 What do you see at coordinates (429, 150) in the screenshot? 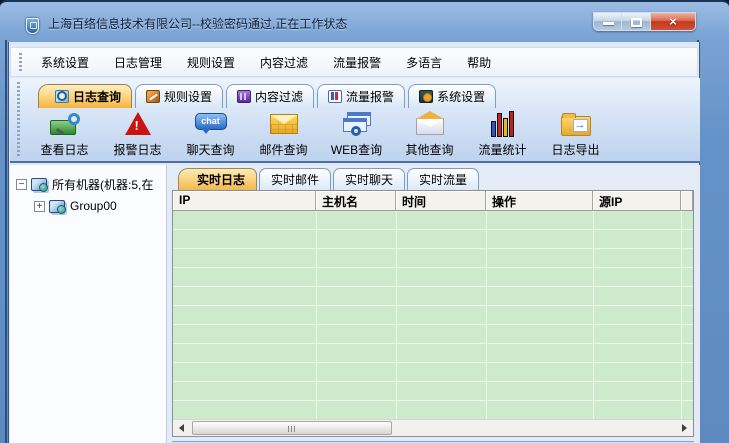
I see `tool-label: 其他查询` at bounding box center [429, 150].